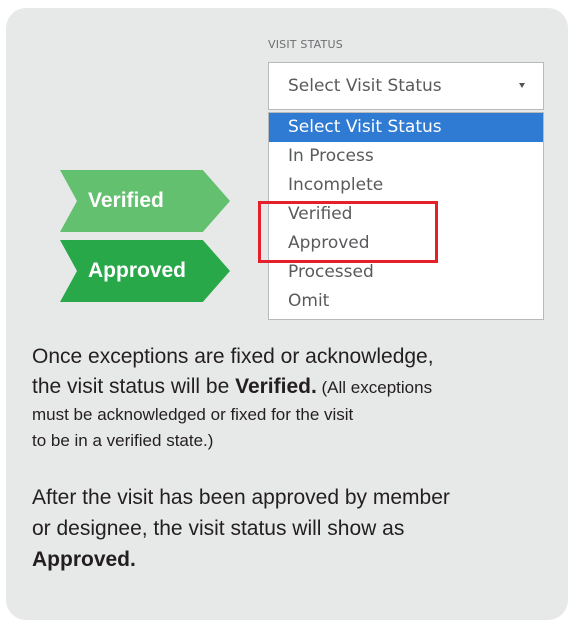 The height and width of the screenshot is (628, 576). Describe the element at coordinates (348, 232) in the screenshot. I see `highlight-verified-approved-box` at that location.